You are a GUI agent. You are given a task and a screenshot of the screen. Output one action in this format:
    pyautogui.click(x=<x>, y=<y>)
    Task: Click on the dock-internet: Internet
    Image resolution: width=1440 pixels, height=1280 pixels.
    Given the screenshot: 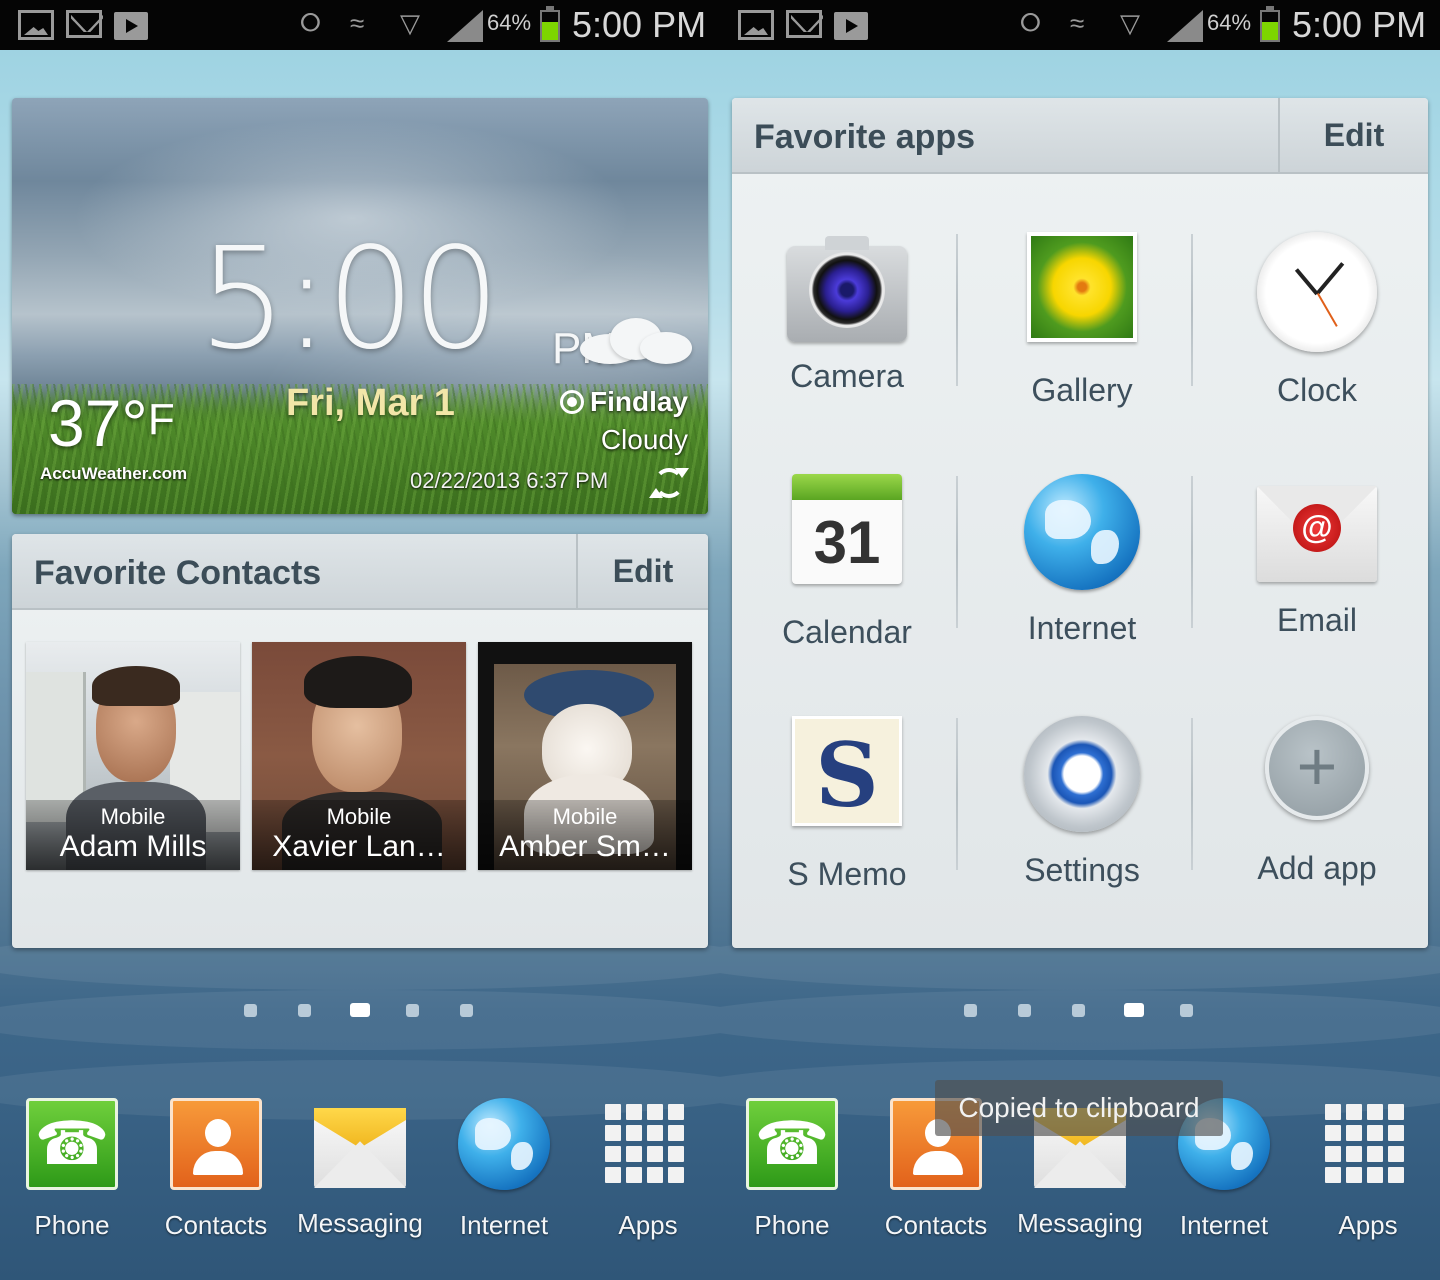 What is the action you would take?
    pyautogui.click(x=504, y=1169)
    